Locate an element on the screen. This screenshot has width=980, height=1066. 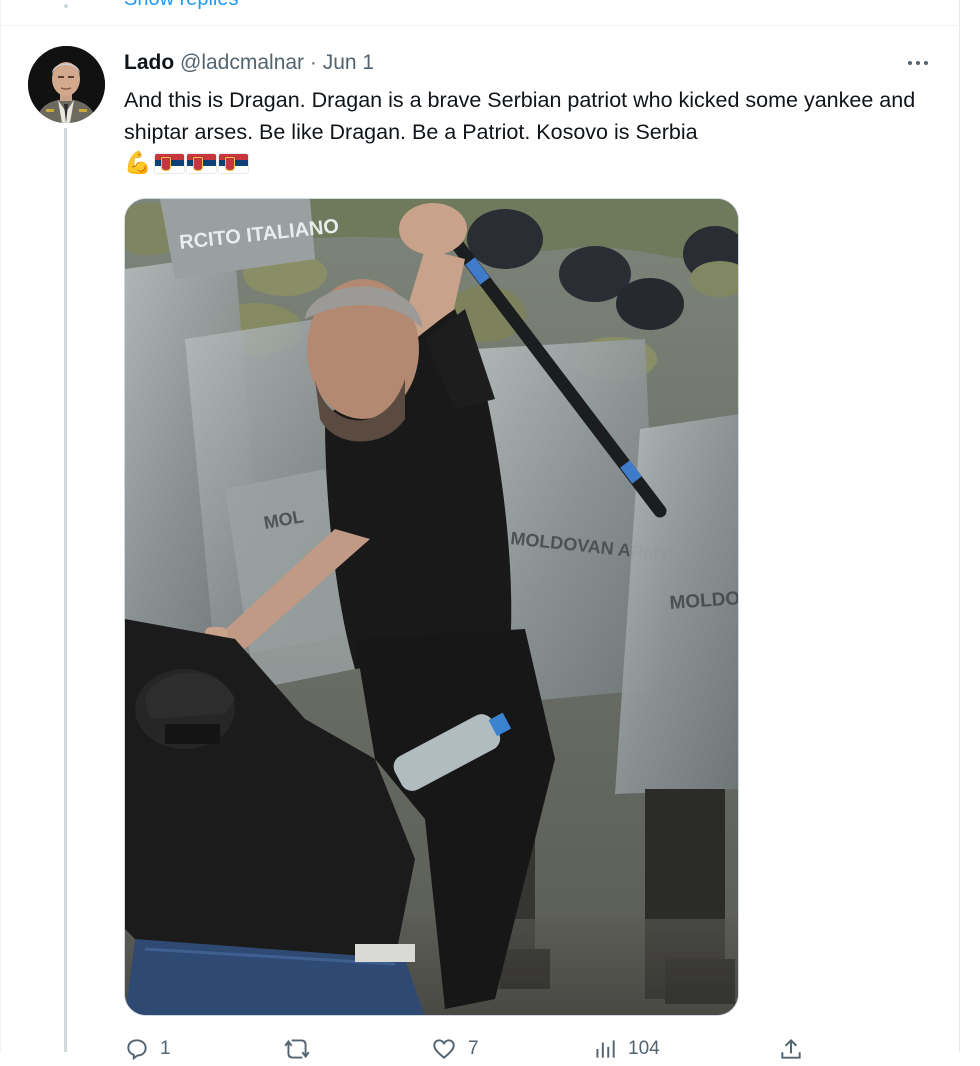
share-button is located at coordinates (791, 1051).